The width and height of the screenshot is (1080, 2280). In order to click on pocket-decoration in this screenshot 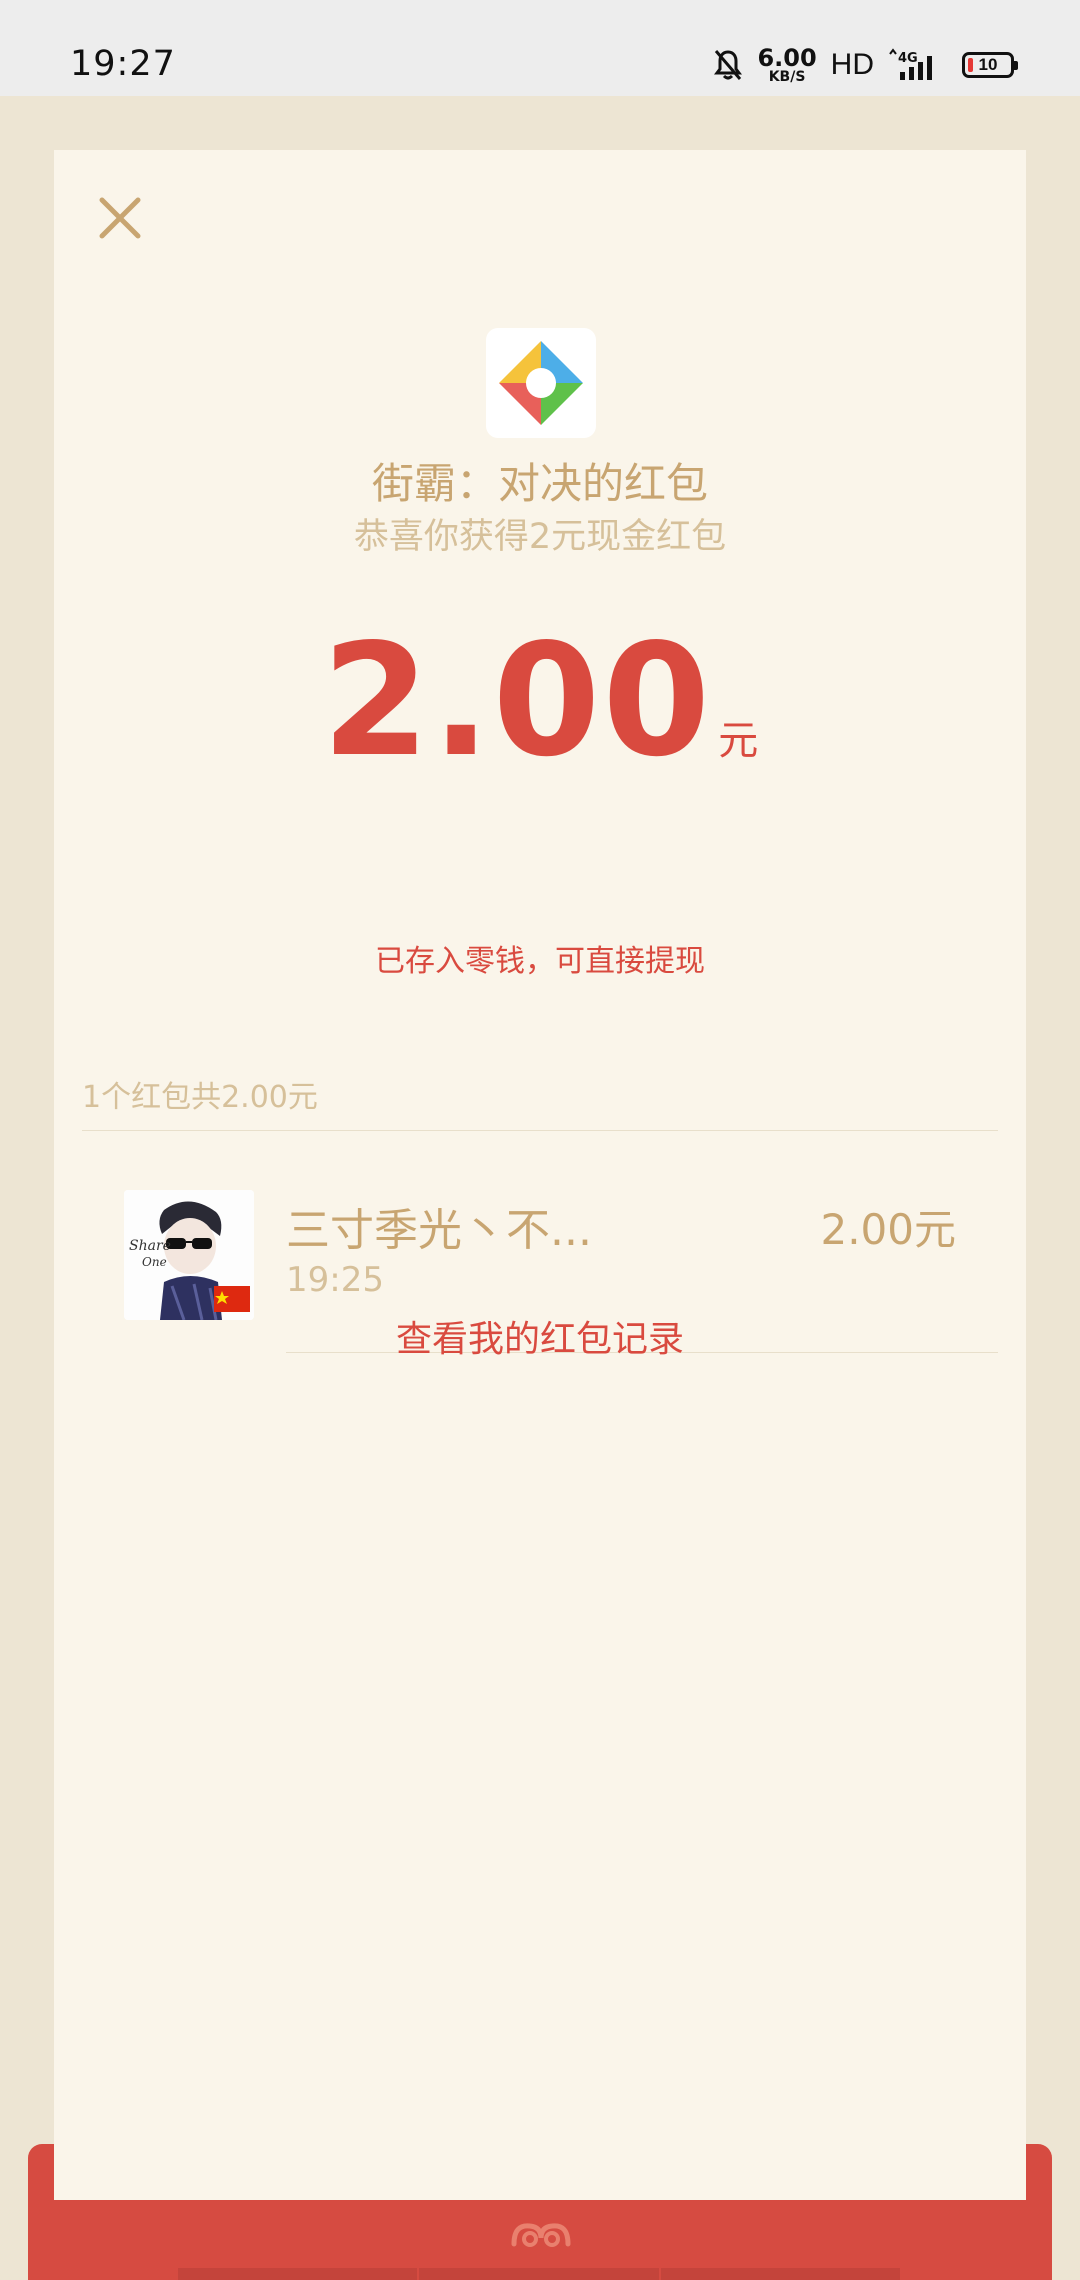, I will do `click(539, 2274)`.